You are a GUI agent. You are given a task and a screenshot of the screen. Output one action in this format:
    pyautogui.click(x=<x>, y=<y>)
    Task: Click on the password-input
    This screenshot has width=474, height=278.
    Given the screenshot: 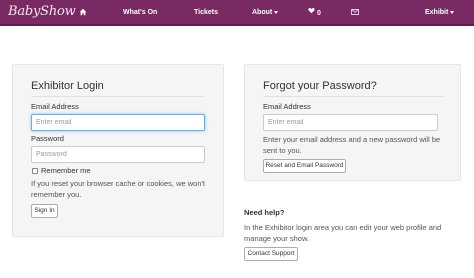 What is the action you would take?
    pyautogui.click(x=118, y=154)
    